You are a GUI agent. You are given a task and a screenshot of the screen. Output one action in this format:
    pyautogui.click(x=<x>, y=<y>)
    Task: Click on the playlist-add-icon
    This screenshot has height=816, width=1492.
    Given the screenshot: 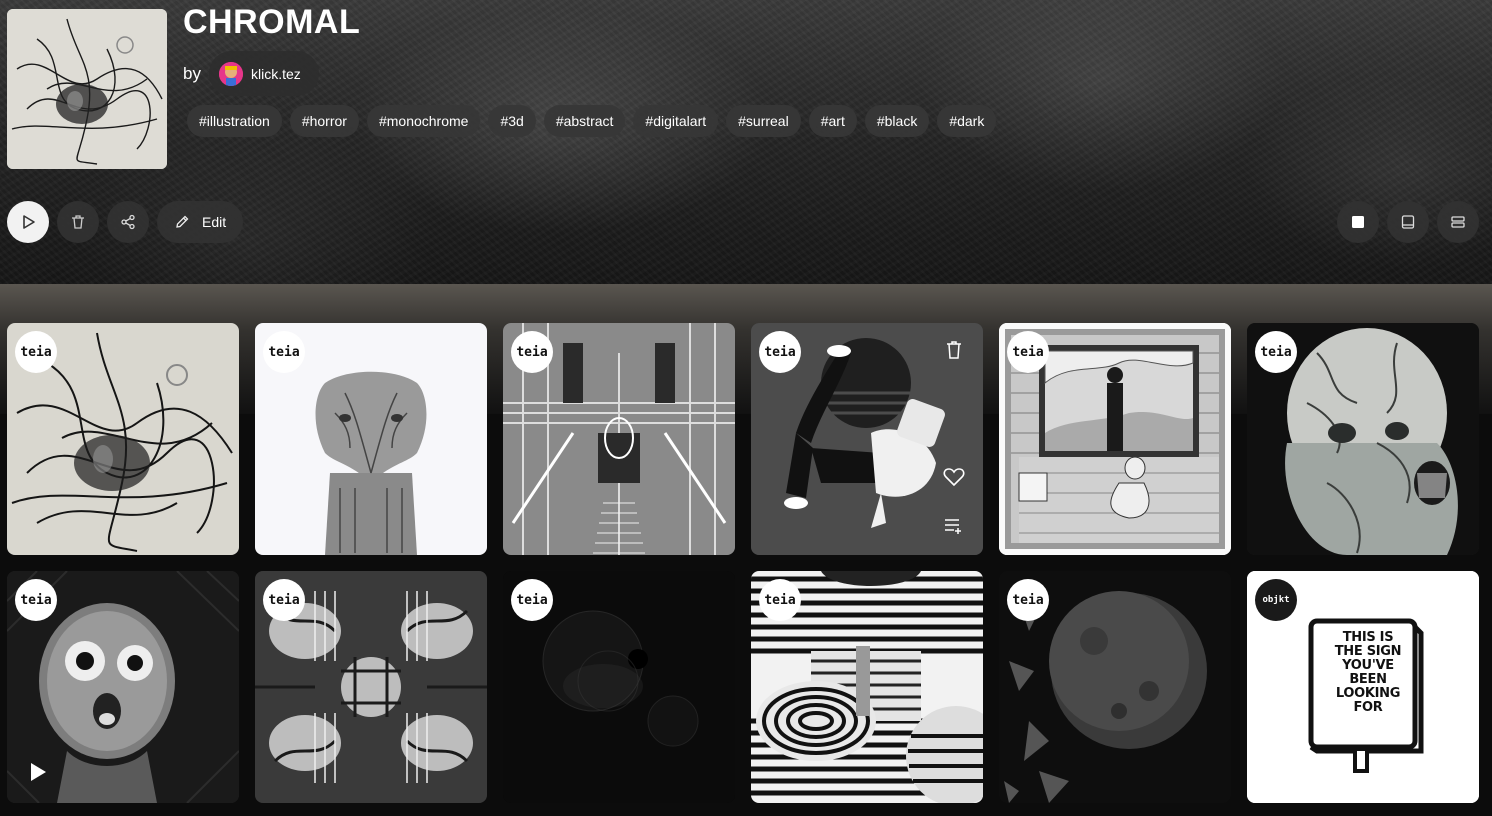 What is the action you would take?
    pyautogui.click(x=953, y=526)
    